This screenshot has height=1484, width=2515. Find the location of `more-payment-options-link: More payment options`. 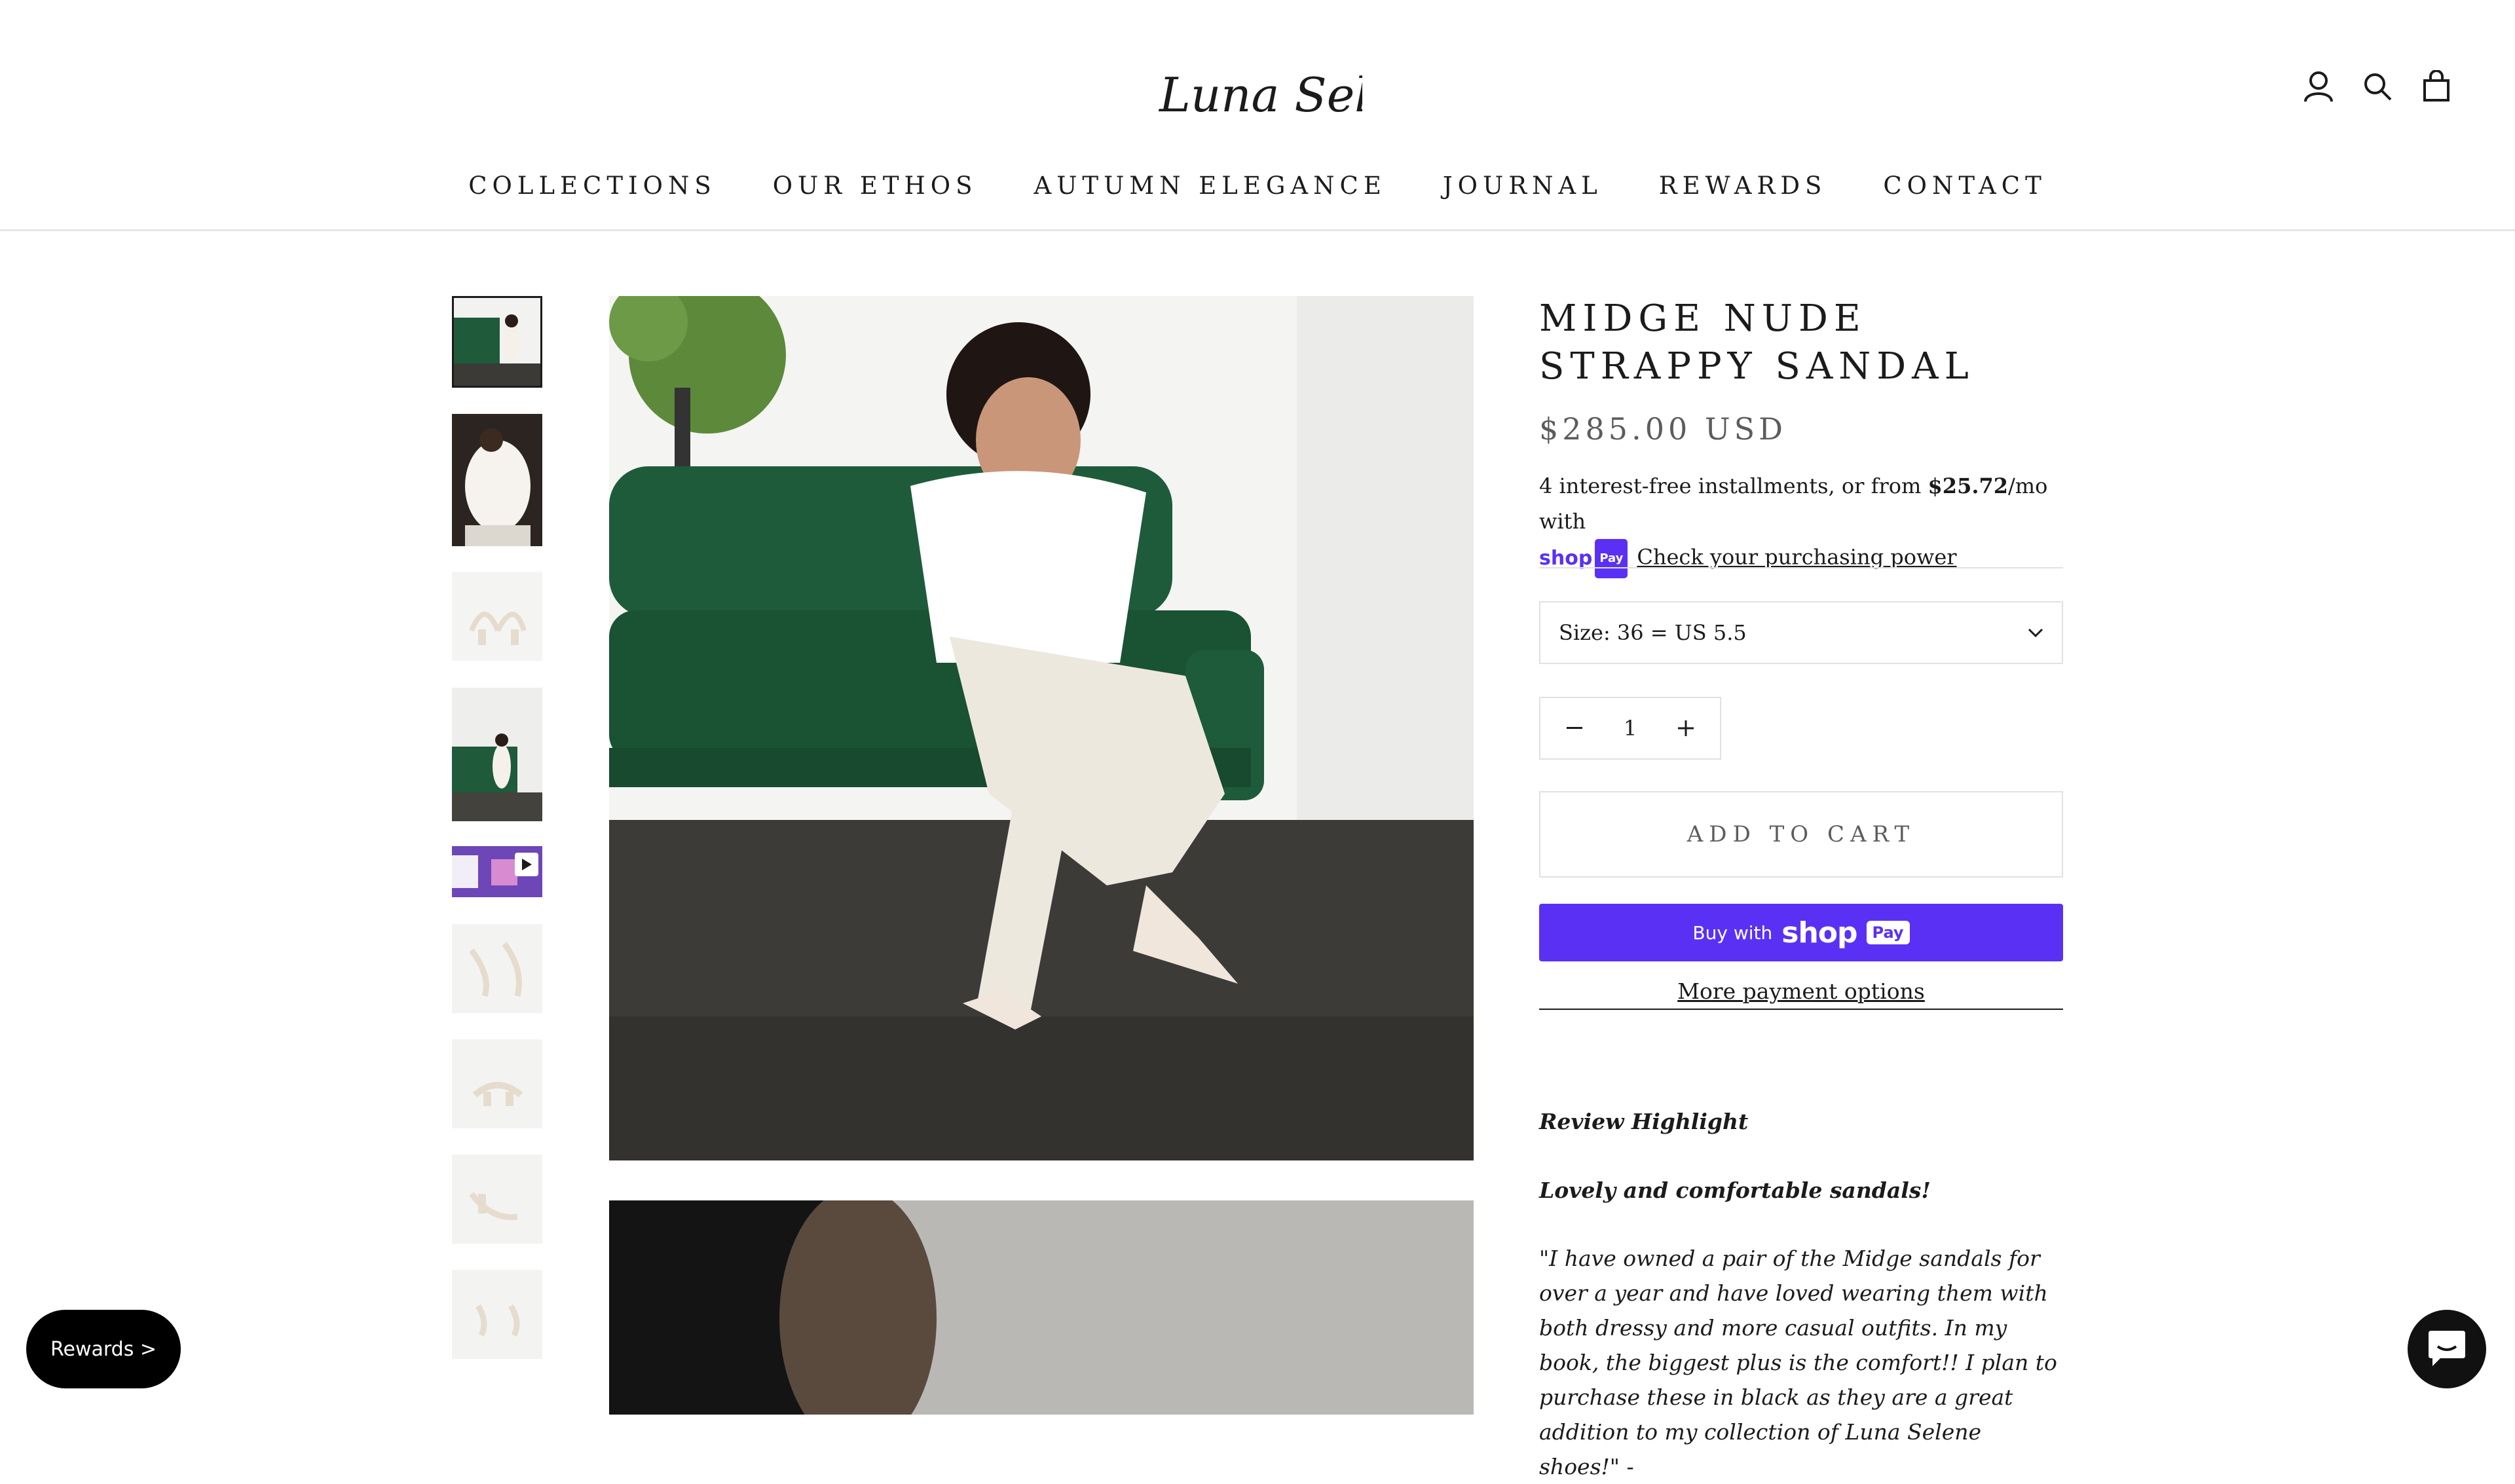

more-payment-options-link: More payment options is located at coordinates (1801, 994).